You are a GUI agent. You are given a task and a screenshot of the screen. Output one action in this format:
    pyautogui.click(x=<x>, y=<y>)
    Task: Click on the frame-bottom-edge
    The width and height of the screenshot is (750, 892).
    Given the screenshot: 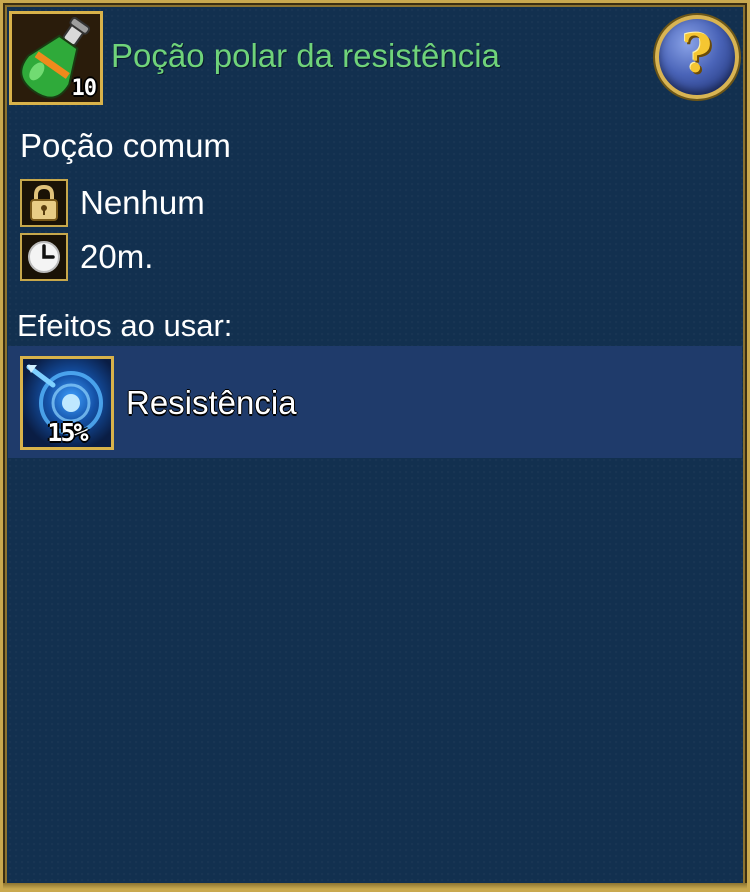 What is the action you would take?
    pyautogui.click(x=375, y=886)
    